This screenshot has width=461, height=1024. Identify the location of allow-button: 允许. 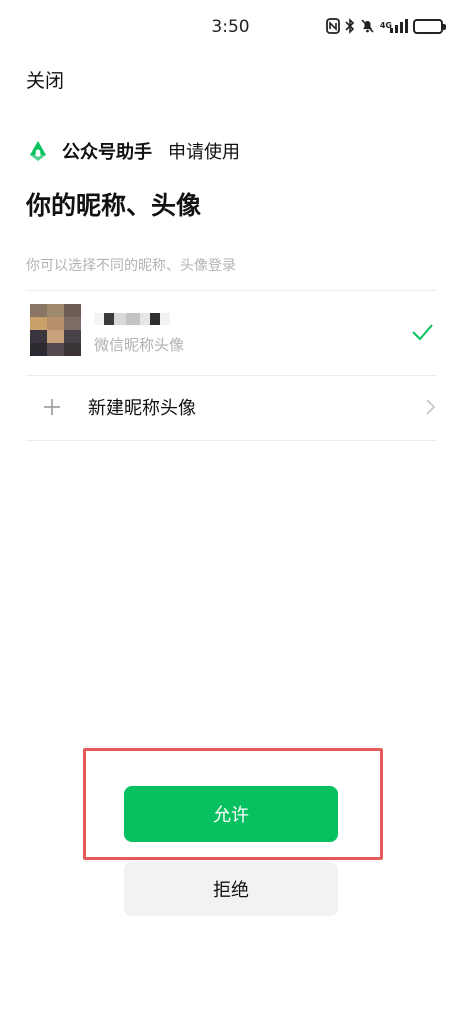
(231, 814).